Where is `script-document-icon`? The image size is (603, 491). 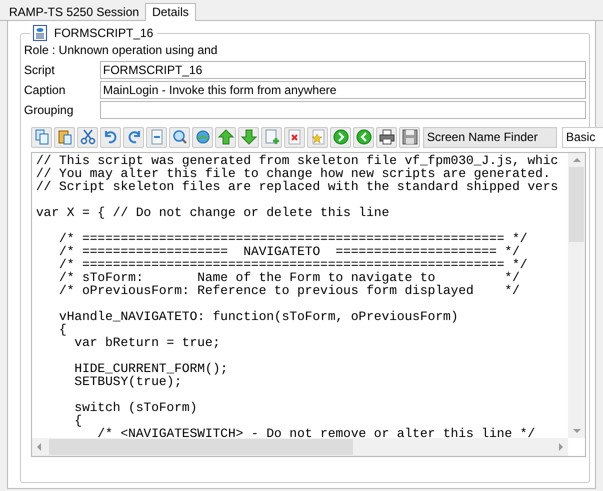 script-document-icon is located at coordinates (40, 33).